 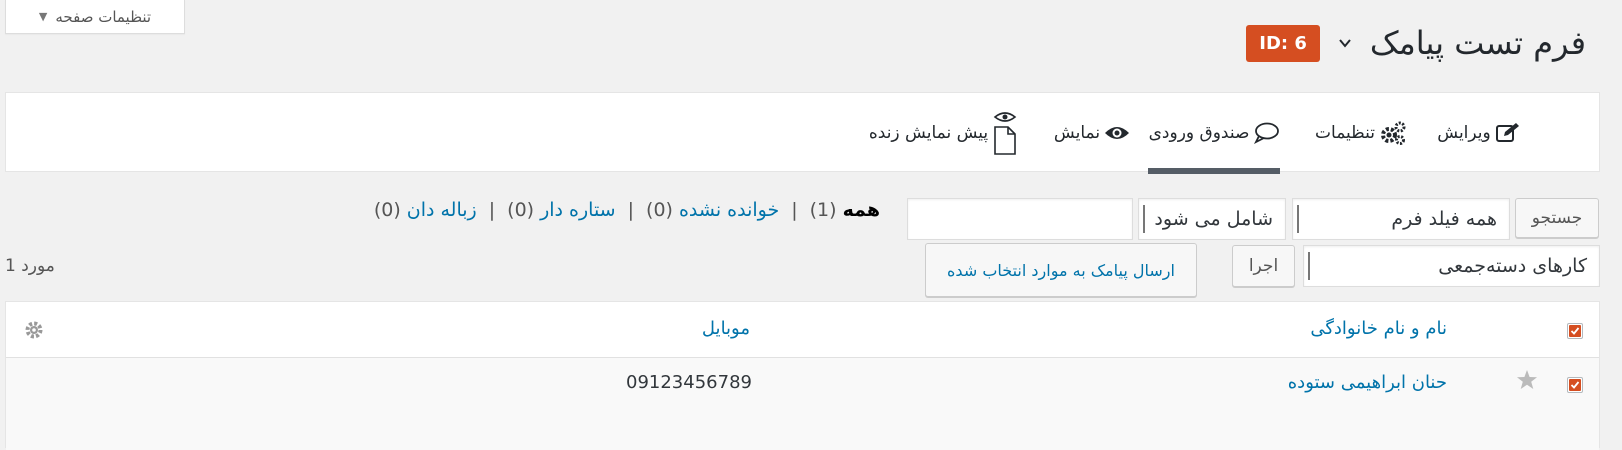 I want to click on operator-select-value: شامل می شود, so click(x=1213, y=219).